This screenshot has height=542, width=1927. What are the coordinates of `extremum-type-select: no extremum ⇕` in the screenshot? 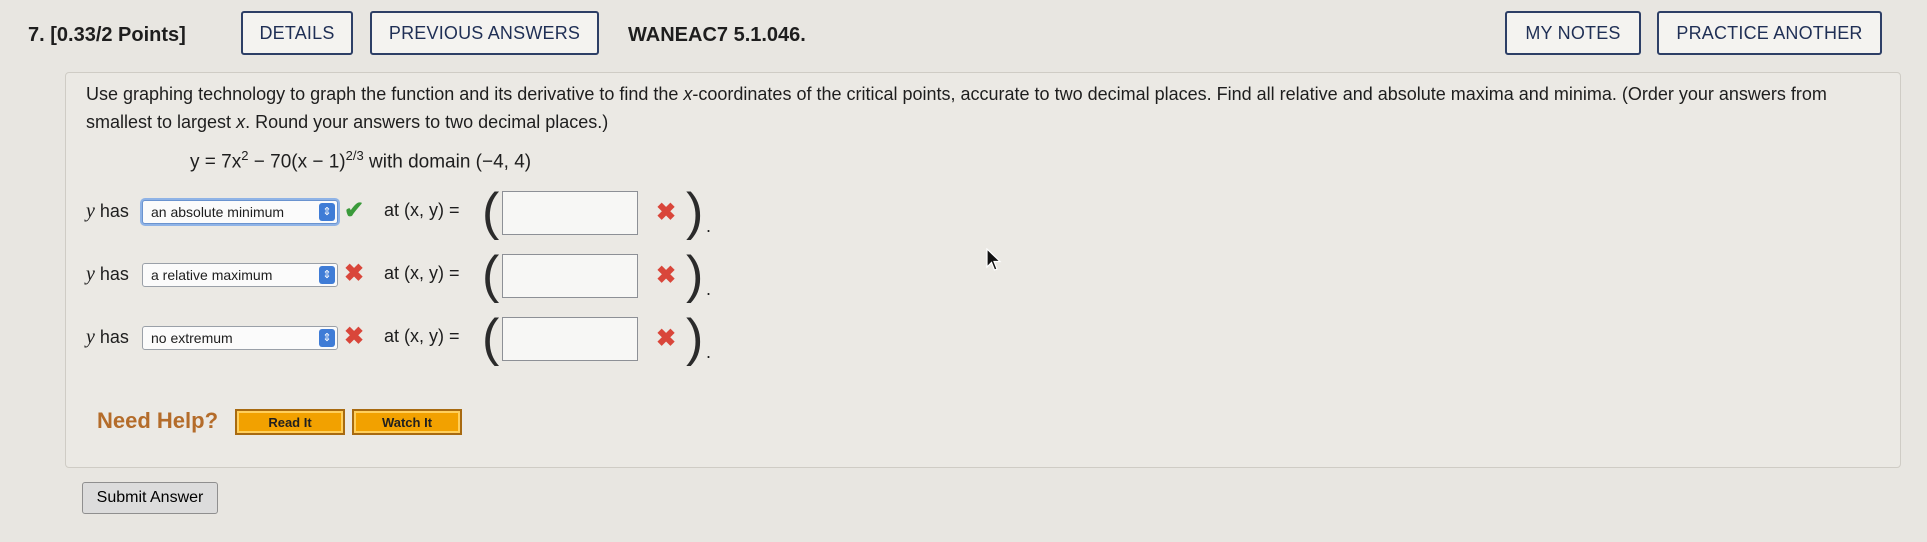 It's located at (240, 338).